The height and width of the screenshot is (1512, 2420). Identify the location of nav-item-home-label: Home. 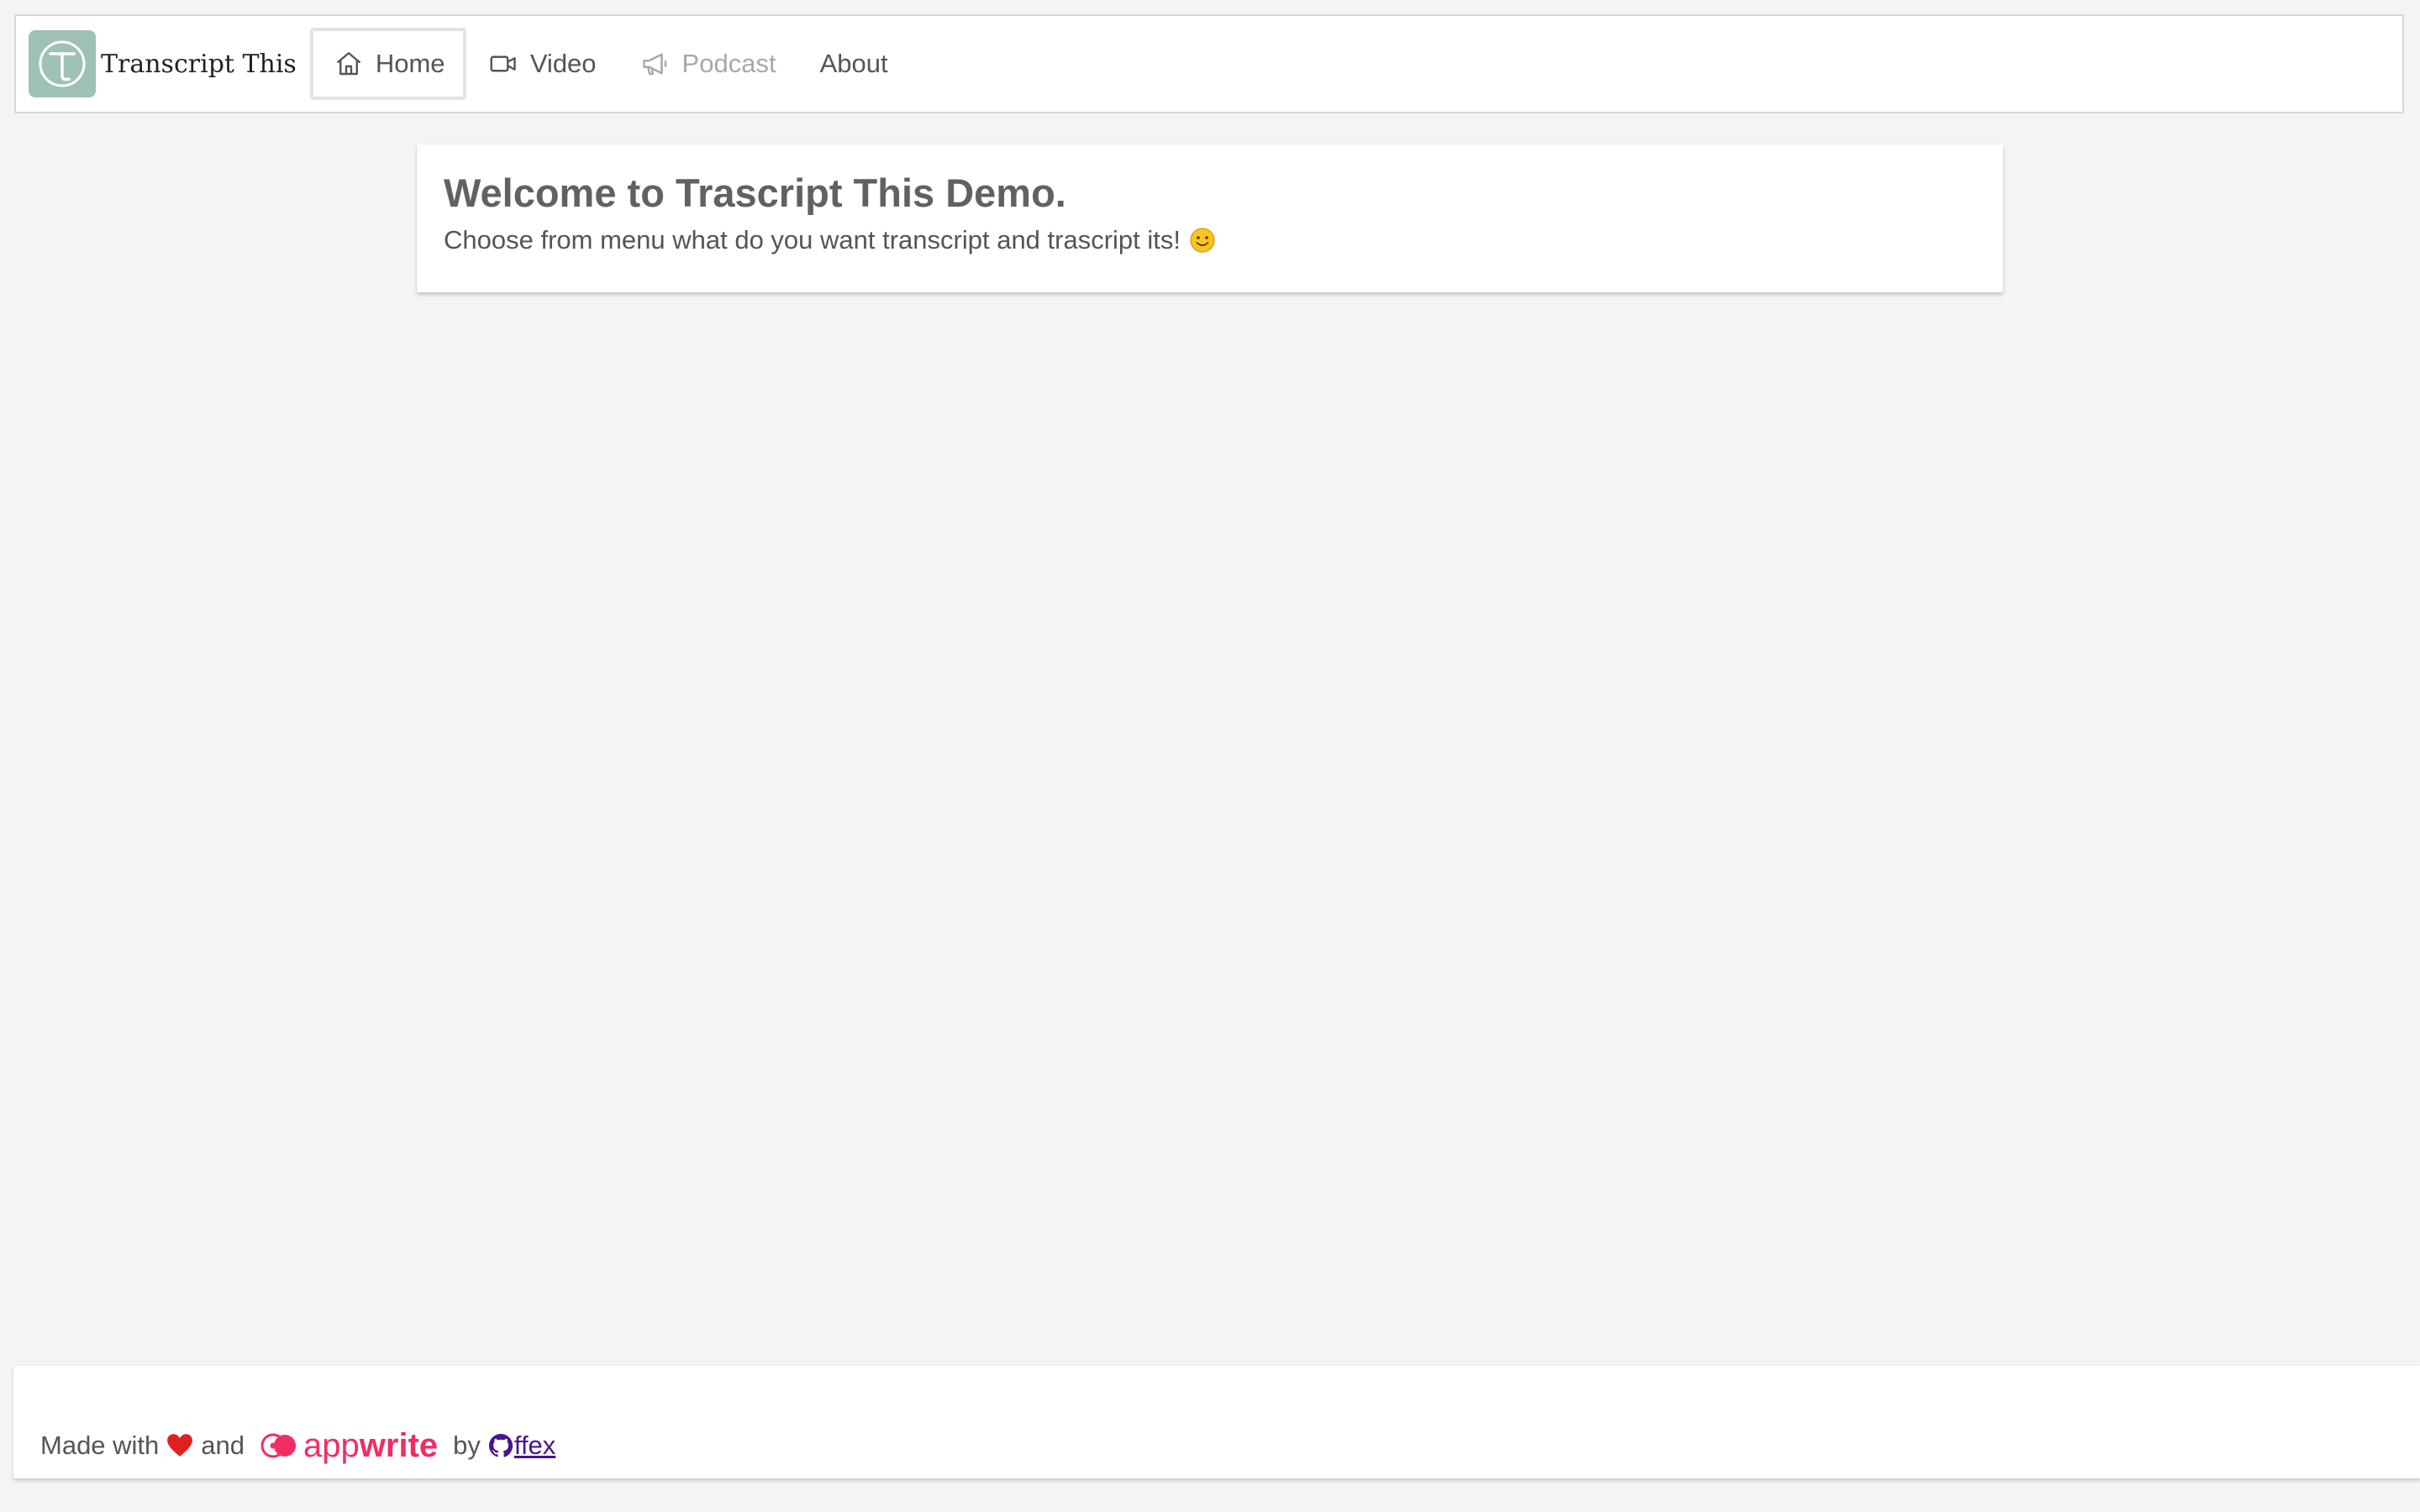
(410, 63).